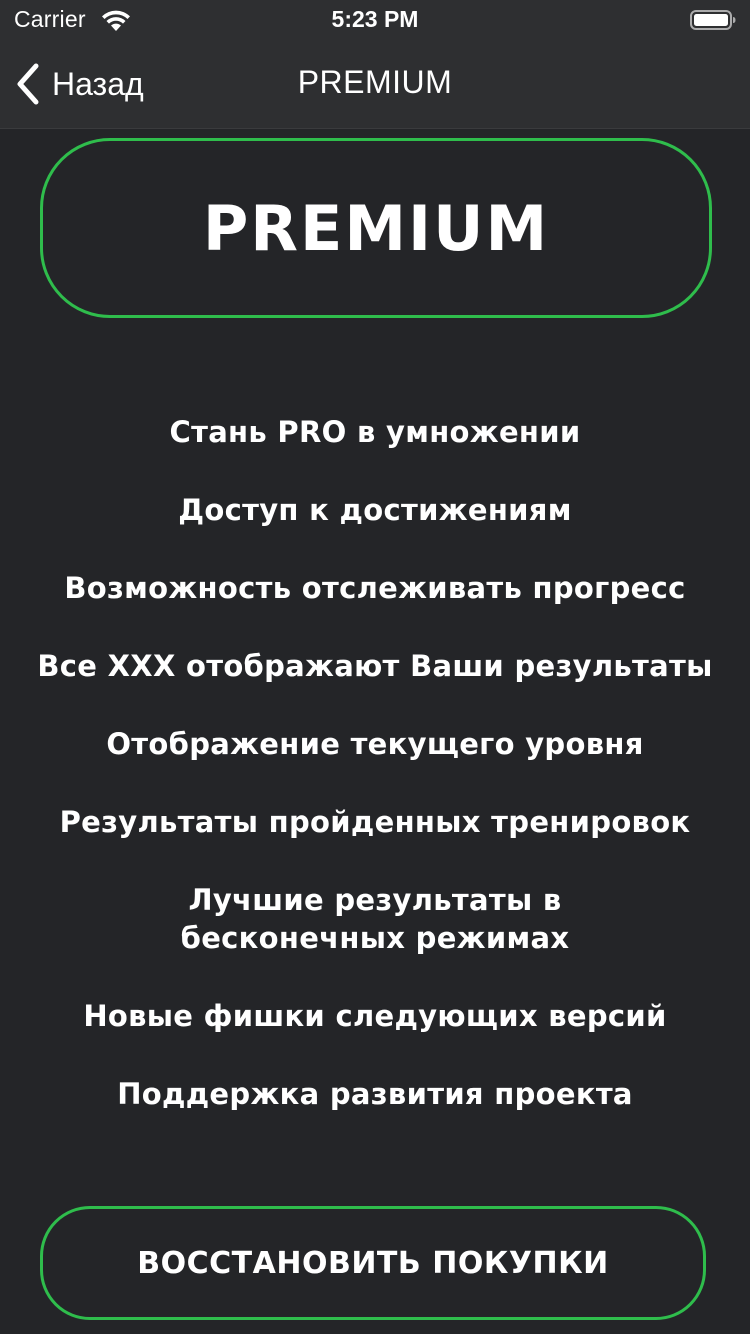 The height and width of the screenshot is (1334, 750). I want to click on feature-item: Результаты пройденных тренировок, so click(375, 822).